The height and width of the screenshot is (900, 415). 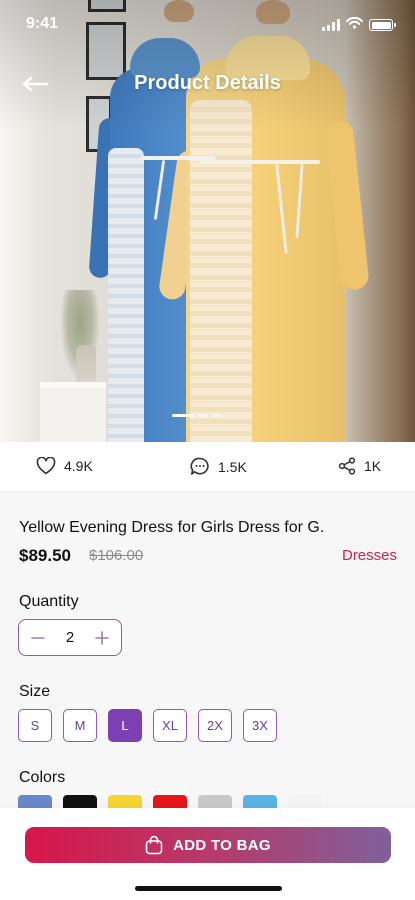 I want to click on minus-icon, so click(x=38, y=637).